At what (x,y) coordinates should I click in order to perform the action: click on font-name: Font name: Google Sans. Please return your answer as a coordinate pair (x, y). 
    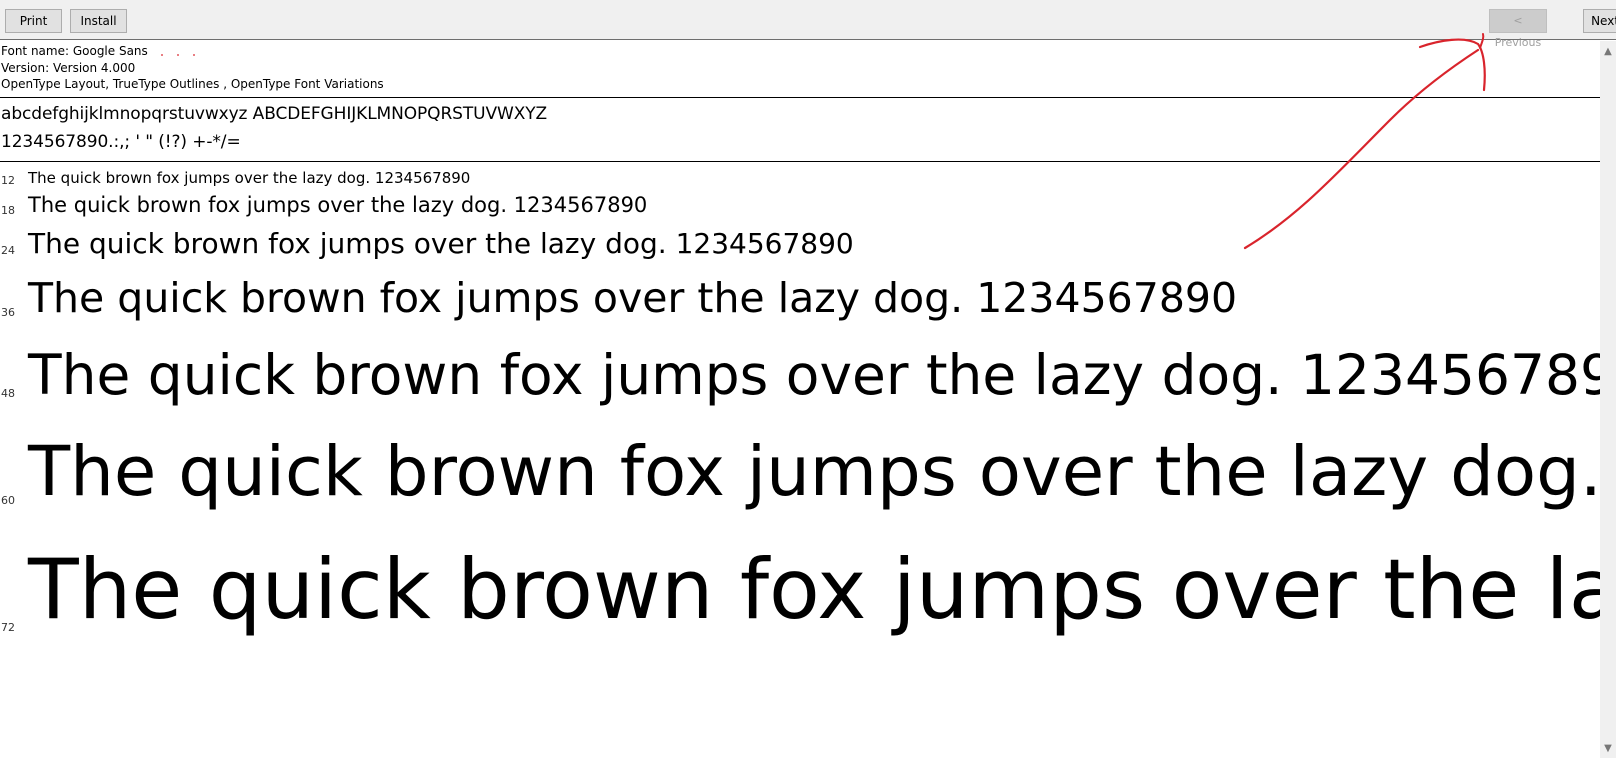
    Looking at the image, I should click on (74, 51).